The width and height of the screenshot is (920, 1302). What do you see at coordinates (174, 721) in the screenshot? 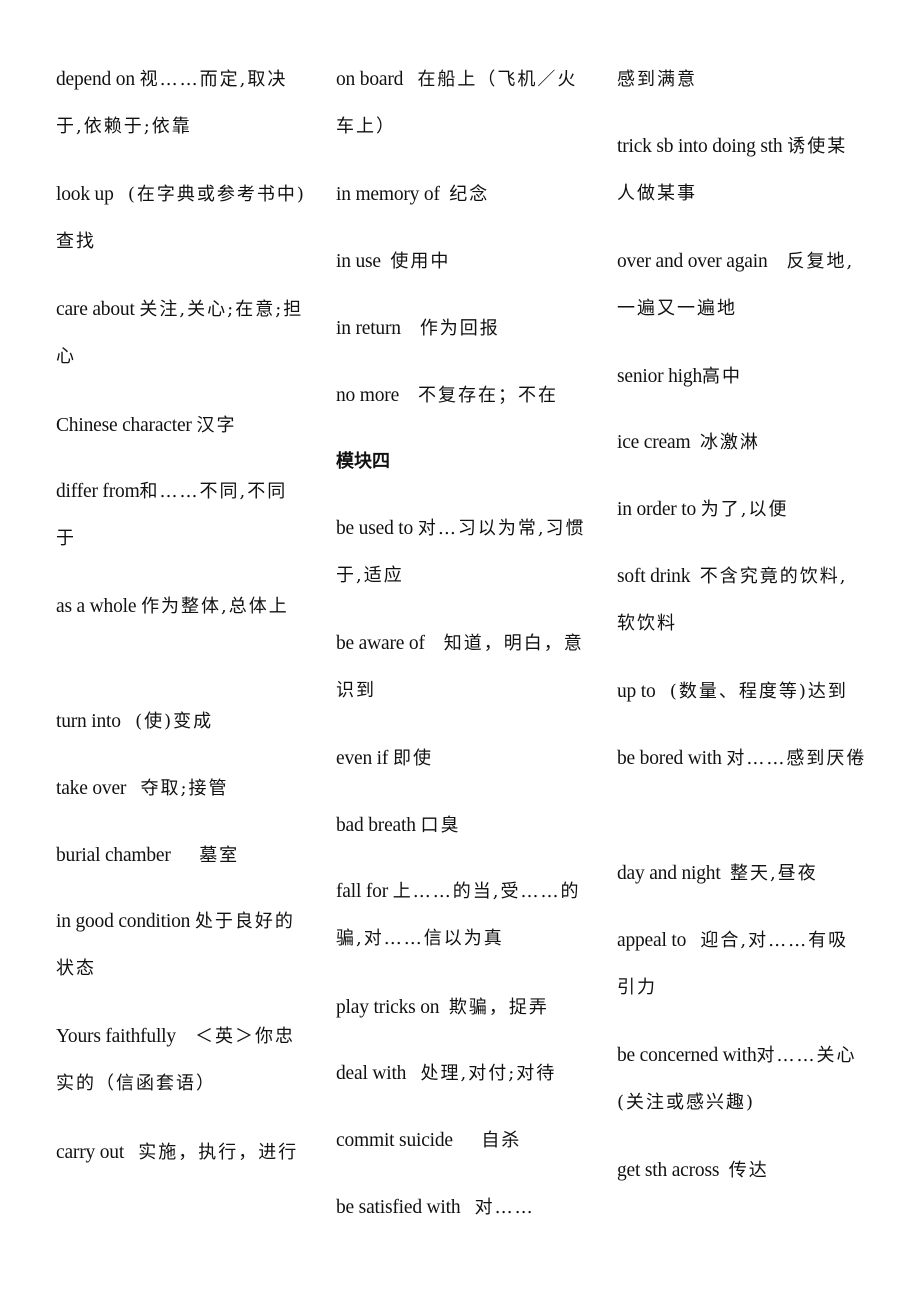
I see `meaning: (使)变成` at bounding box center [174, 721].